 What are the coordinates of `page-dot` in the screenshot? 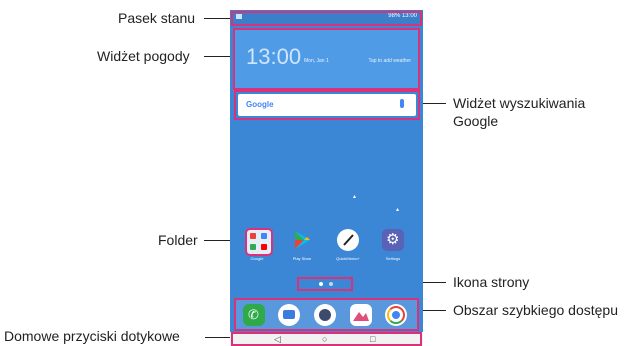 It's located at (331, 284).